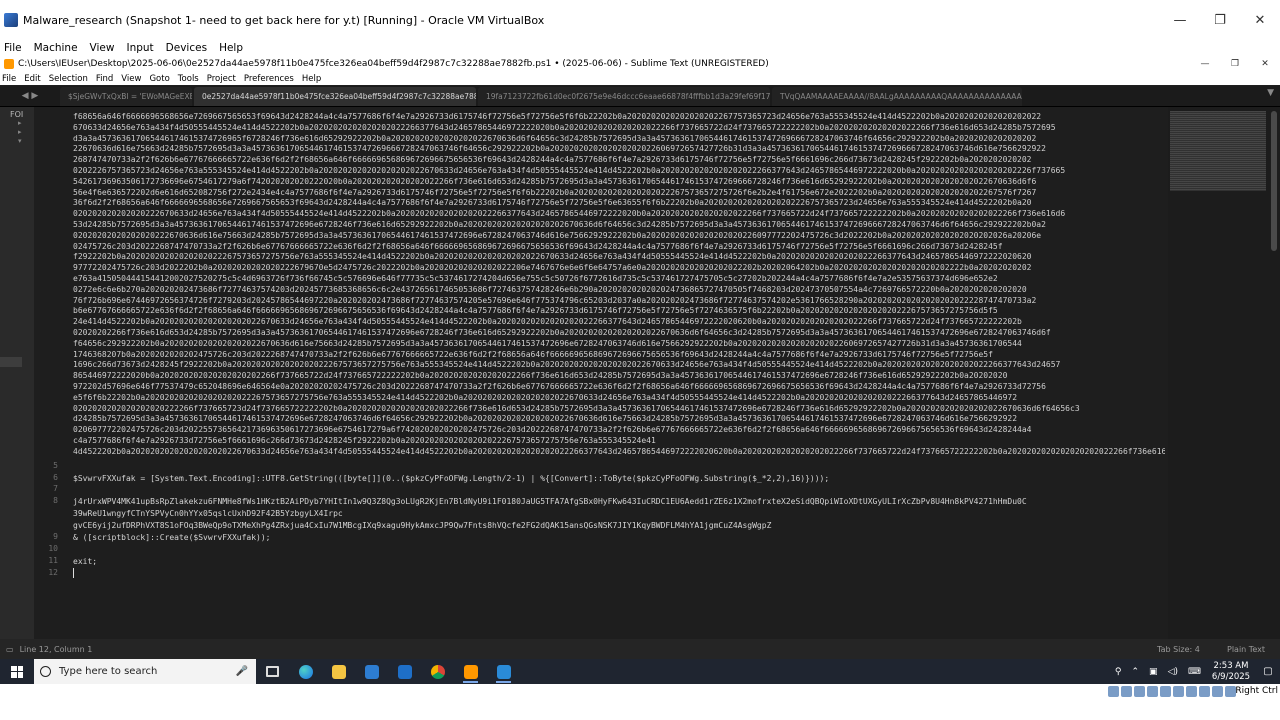 The height and width of the screenshot is (720, 1280). I want to click on vbox-mouse-icon, so click(1230, 691).